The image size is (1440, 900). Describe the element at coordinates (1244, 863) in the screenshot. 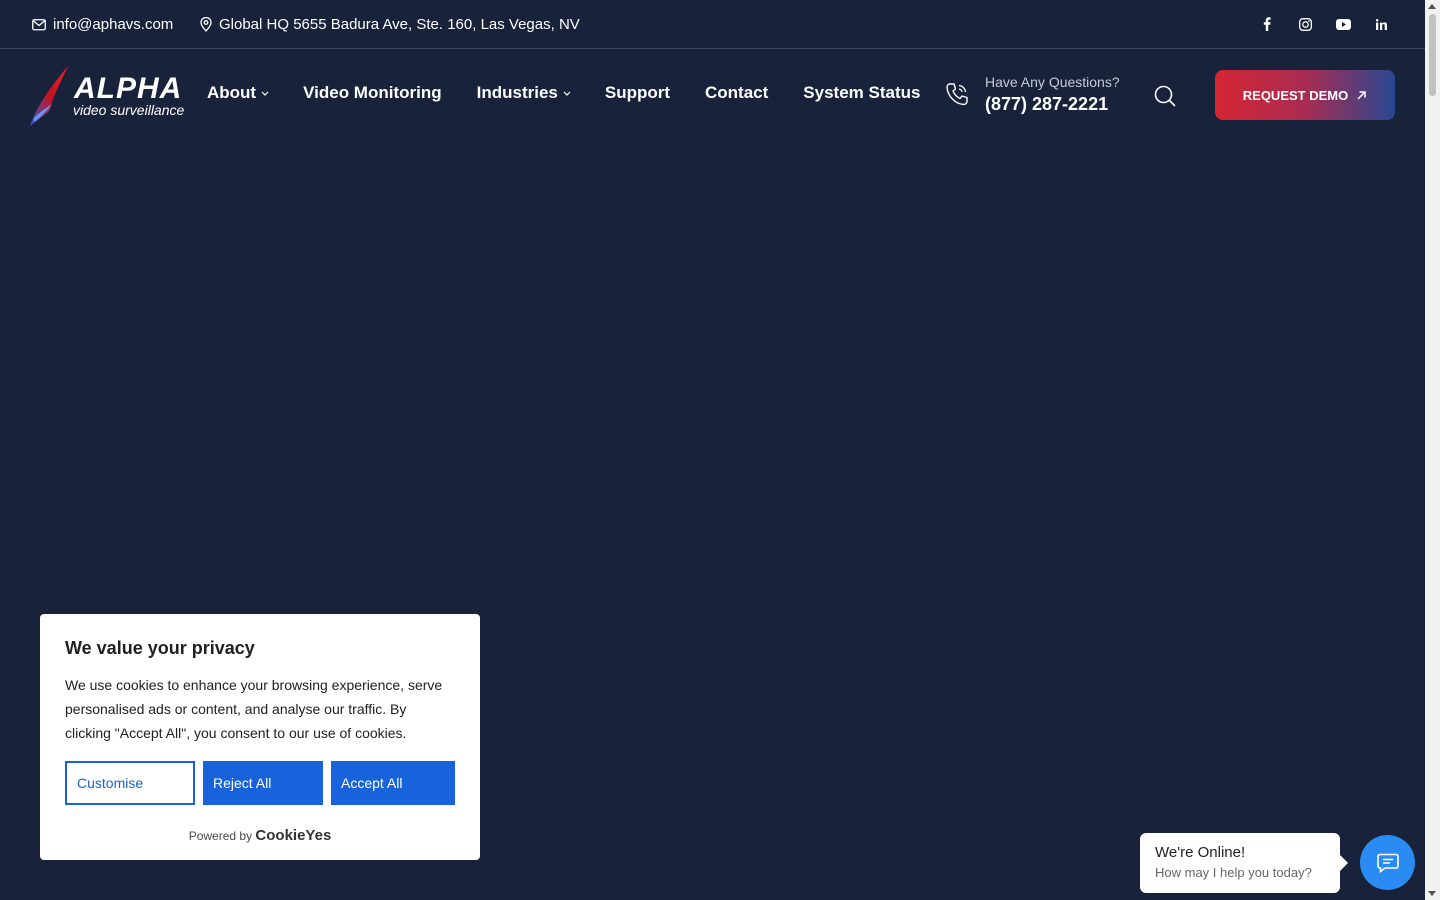

I see `chat-greeting-bubble: We're Online! How may I help you today?` at that location.